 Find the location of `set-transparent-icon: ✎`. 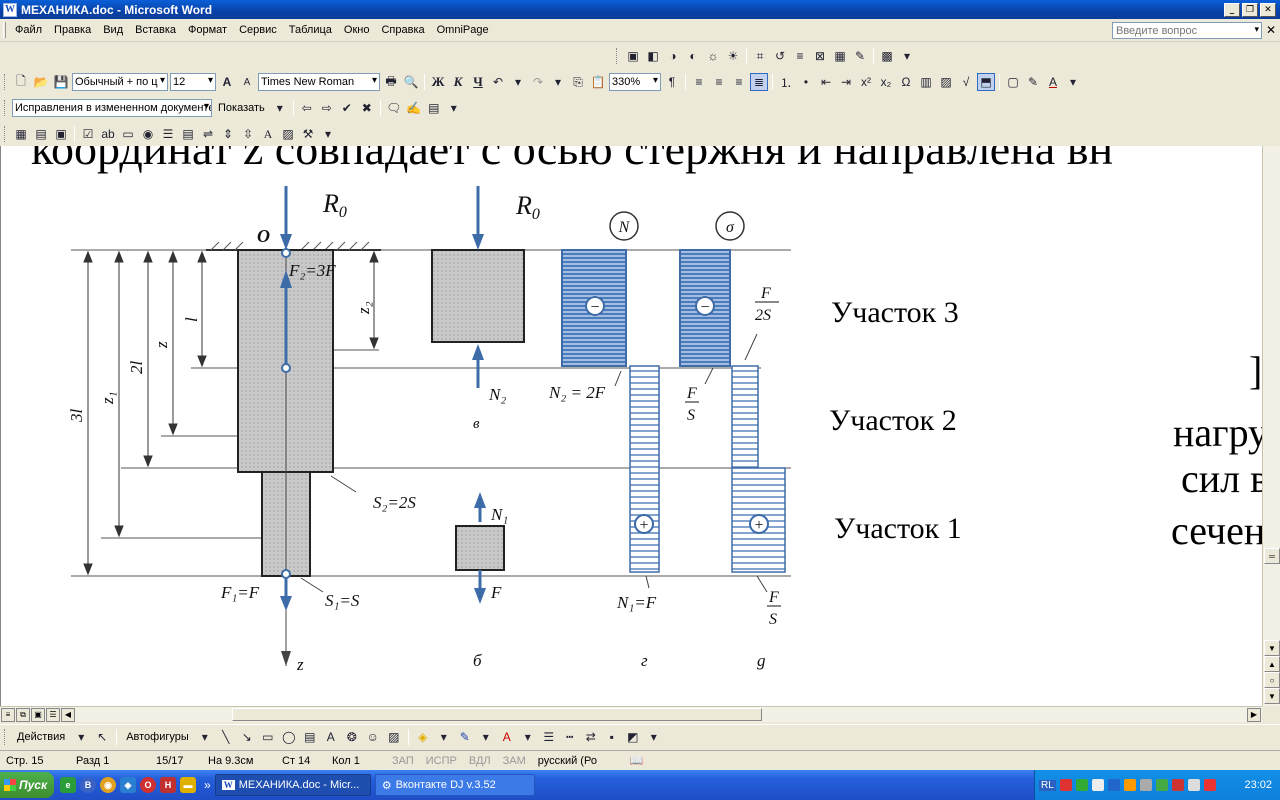

set-transparent-icon: ✎ is located at coordinates (860, 56).